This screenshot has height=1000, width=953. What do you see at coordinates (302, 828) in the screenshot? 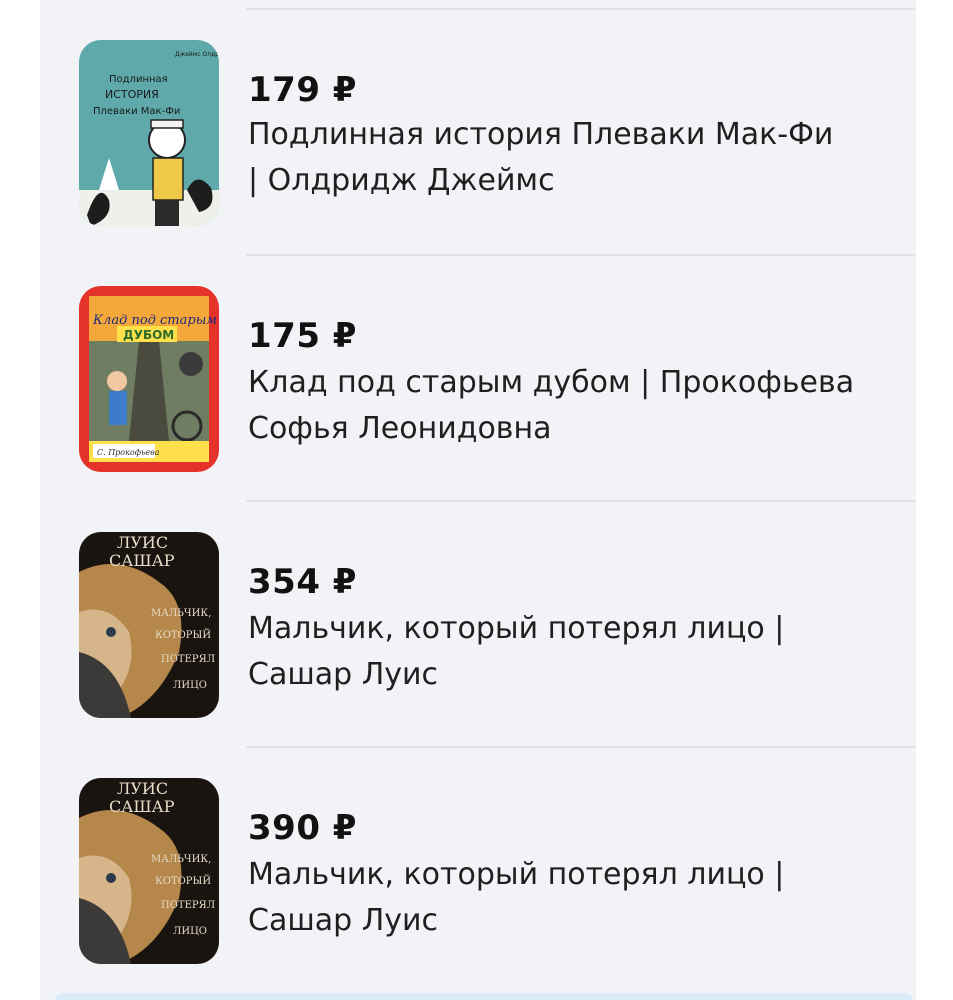
I see `product-price: 390 ₽` at bounding box center [302, 828].